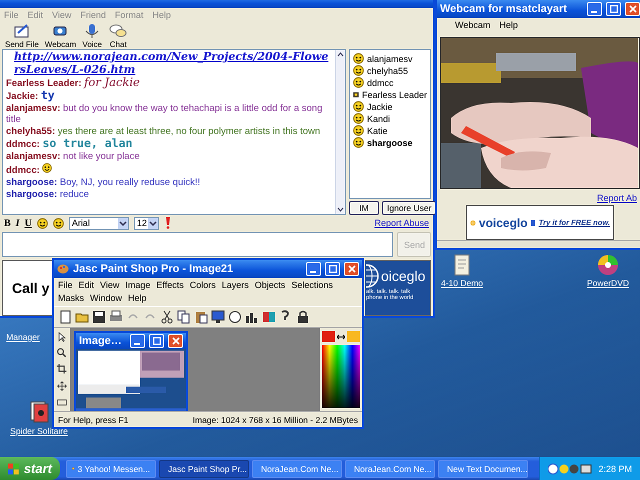 The image size is (640, 480). I want to click on menu-item: Window, so click(106, 298).